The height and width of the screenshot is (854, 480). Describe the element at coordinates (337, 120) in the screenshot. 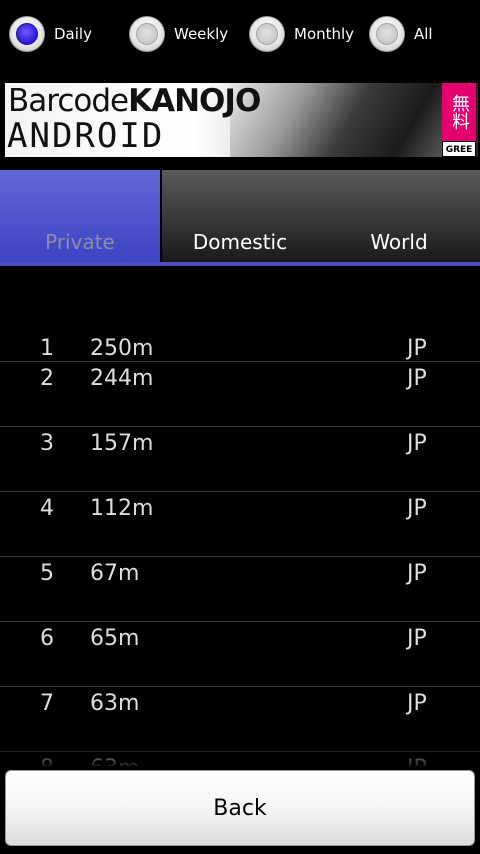

I see `banner-artwork` at that location.